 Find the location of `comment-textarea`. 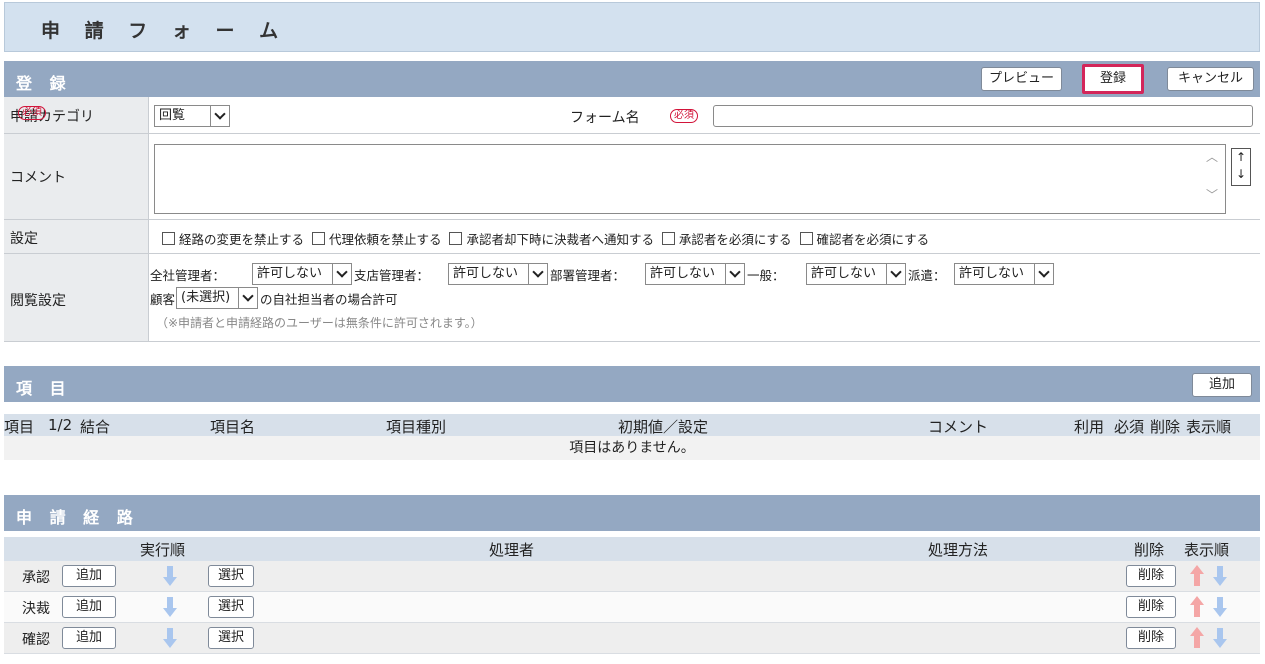

comment-textarea is located at coordinates (690, 179).